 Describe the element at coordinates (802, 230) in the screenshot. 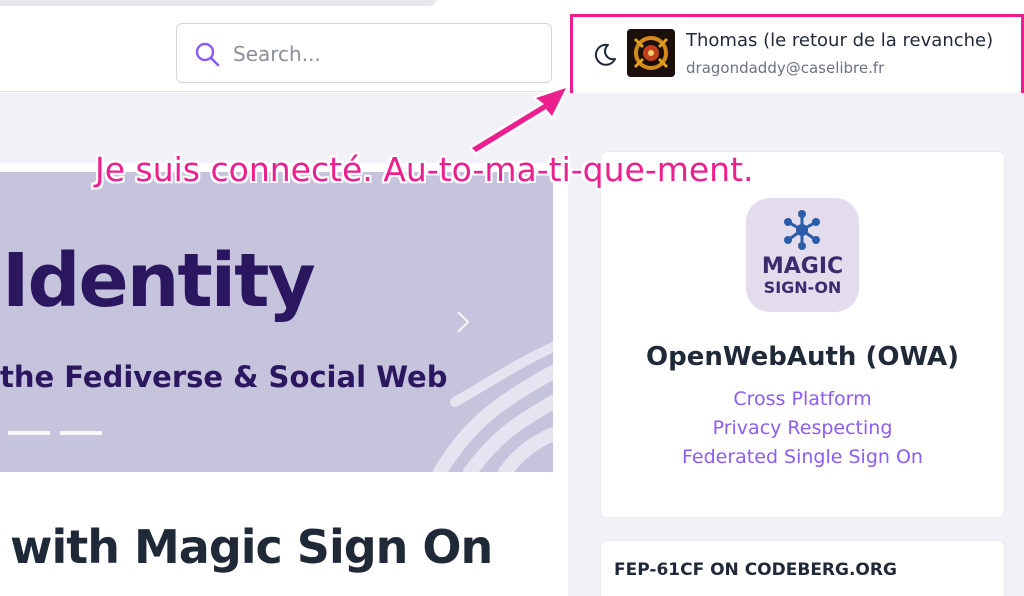

I see `network-icon` at that location.